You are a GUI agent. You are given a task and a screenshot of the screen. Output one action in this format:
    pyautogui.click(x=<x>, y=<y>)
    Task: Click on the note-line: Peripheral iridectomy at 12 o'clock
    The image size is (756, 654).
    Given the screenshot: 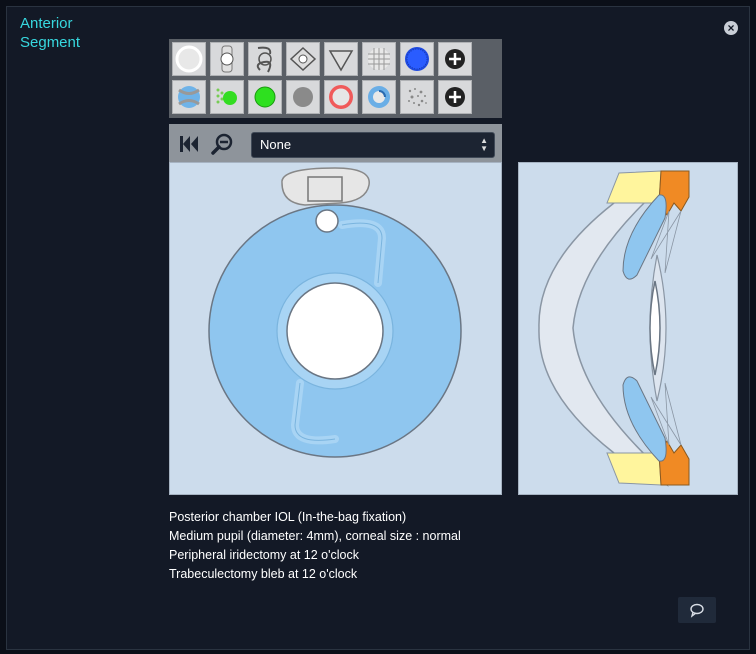 What is the action you would take?
    pyautogui.click(x=264, y=555)
    